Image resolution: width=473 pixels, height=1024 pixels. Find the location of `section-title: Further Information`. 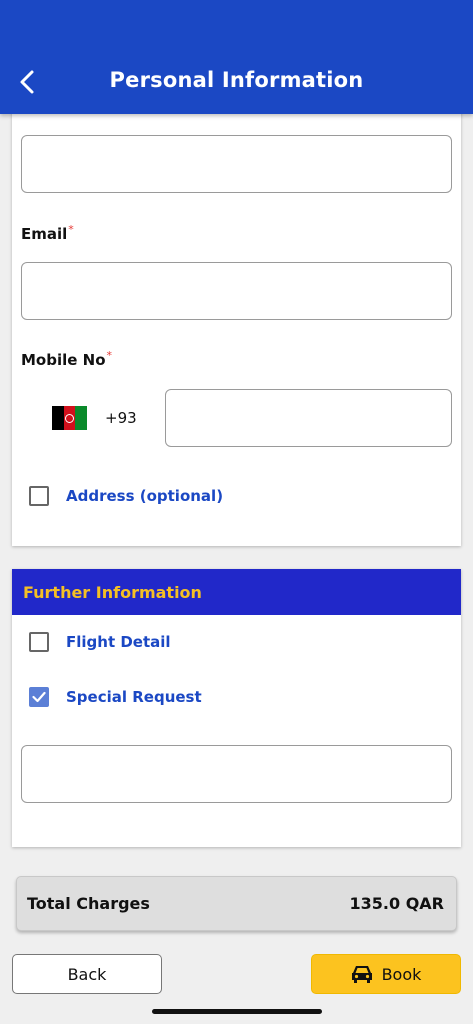

section-title: Further Information is located at coordinates (112, 592).